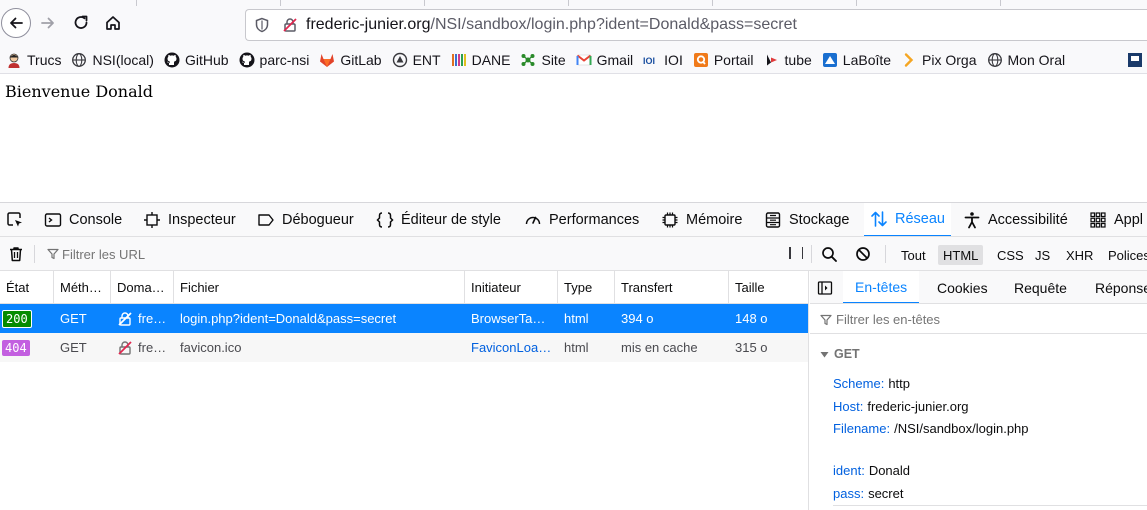 This screenshot has width=1147, height=510. Describe the element at coordinates (806, 219) in the screenshot. I see `tab-stockage: Stockage` at that location.